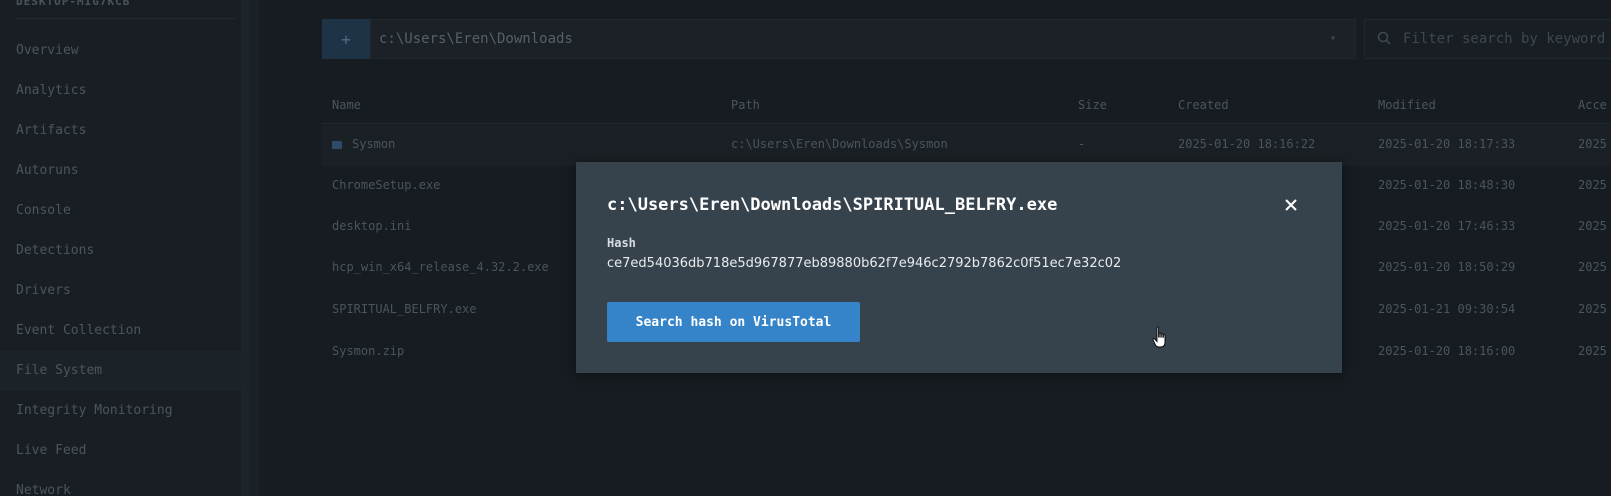 This screenshot has width=1611, height=496. What do you see at coordinates (621, 243) in the screenshot?
I see `hash-label: Hash` at bounding box center [621, 243].